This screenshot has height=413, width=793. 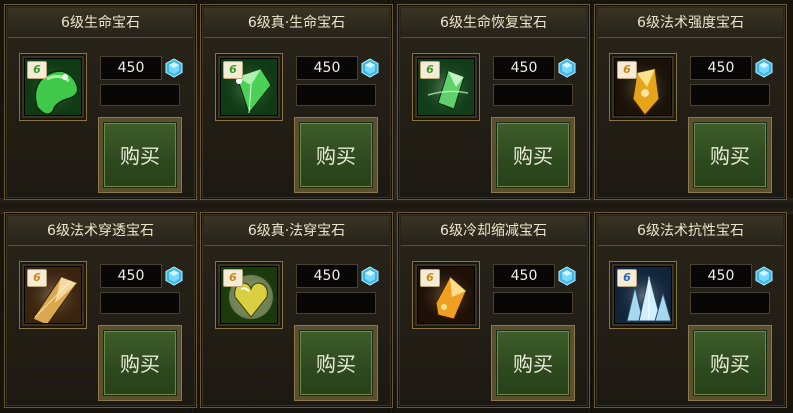 I want to click on gem-title: 6级真·法穿宝石, so click(x=296, y=231).